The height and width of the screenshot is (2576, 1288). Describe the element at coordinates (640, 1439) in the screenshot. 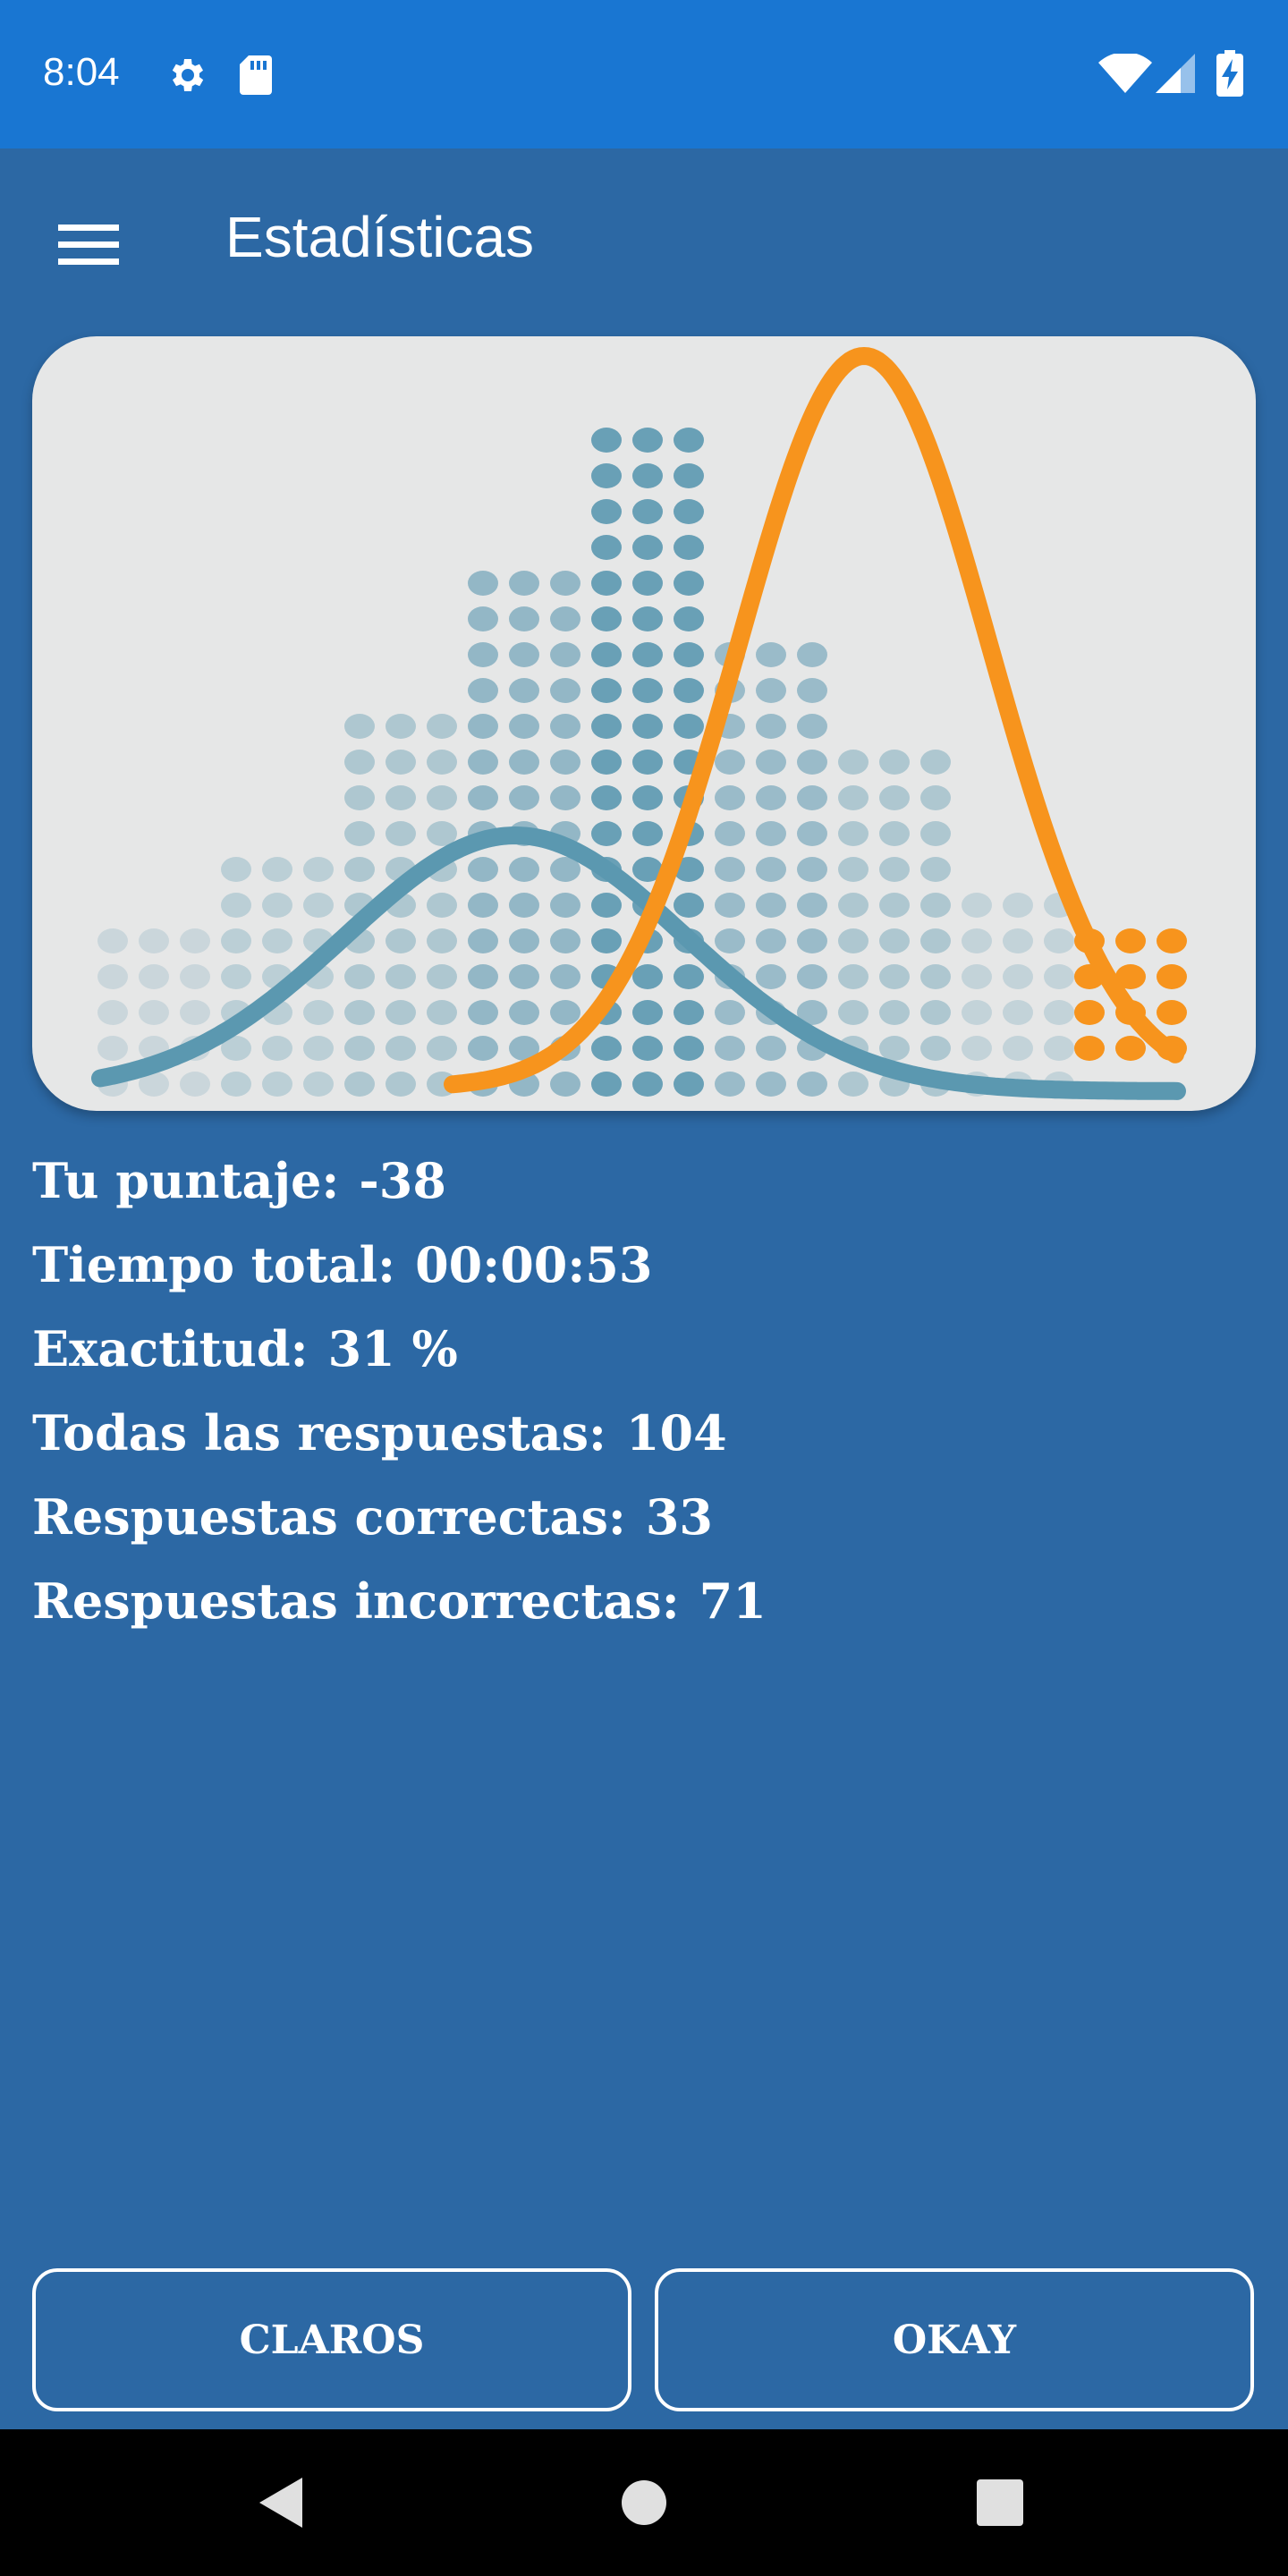

I see `stat-all-answers: Todas las respuestas: 104` at that location.